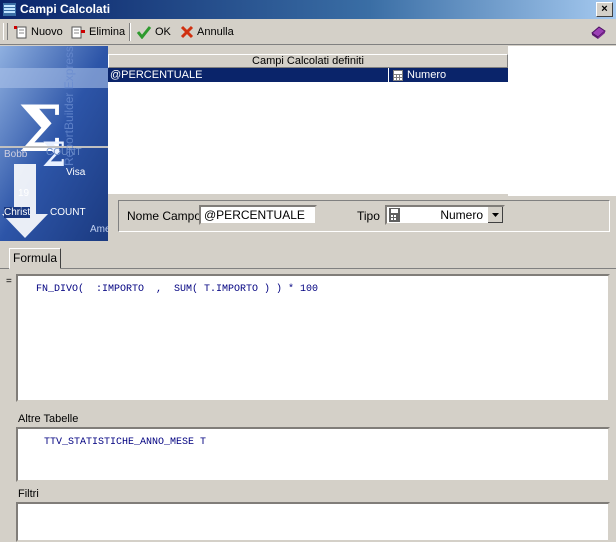 The height and width of the screenshot is (542, 616). I want to click on image-text-amer: Amer, so click(99, 229).